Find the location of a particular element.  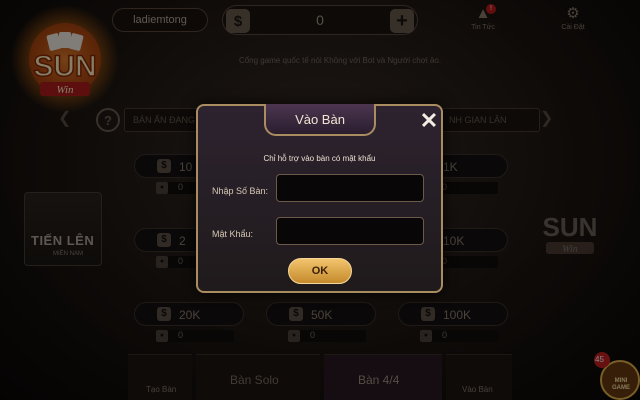

ok-label: OK is located at coordinates (320, 271).